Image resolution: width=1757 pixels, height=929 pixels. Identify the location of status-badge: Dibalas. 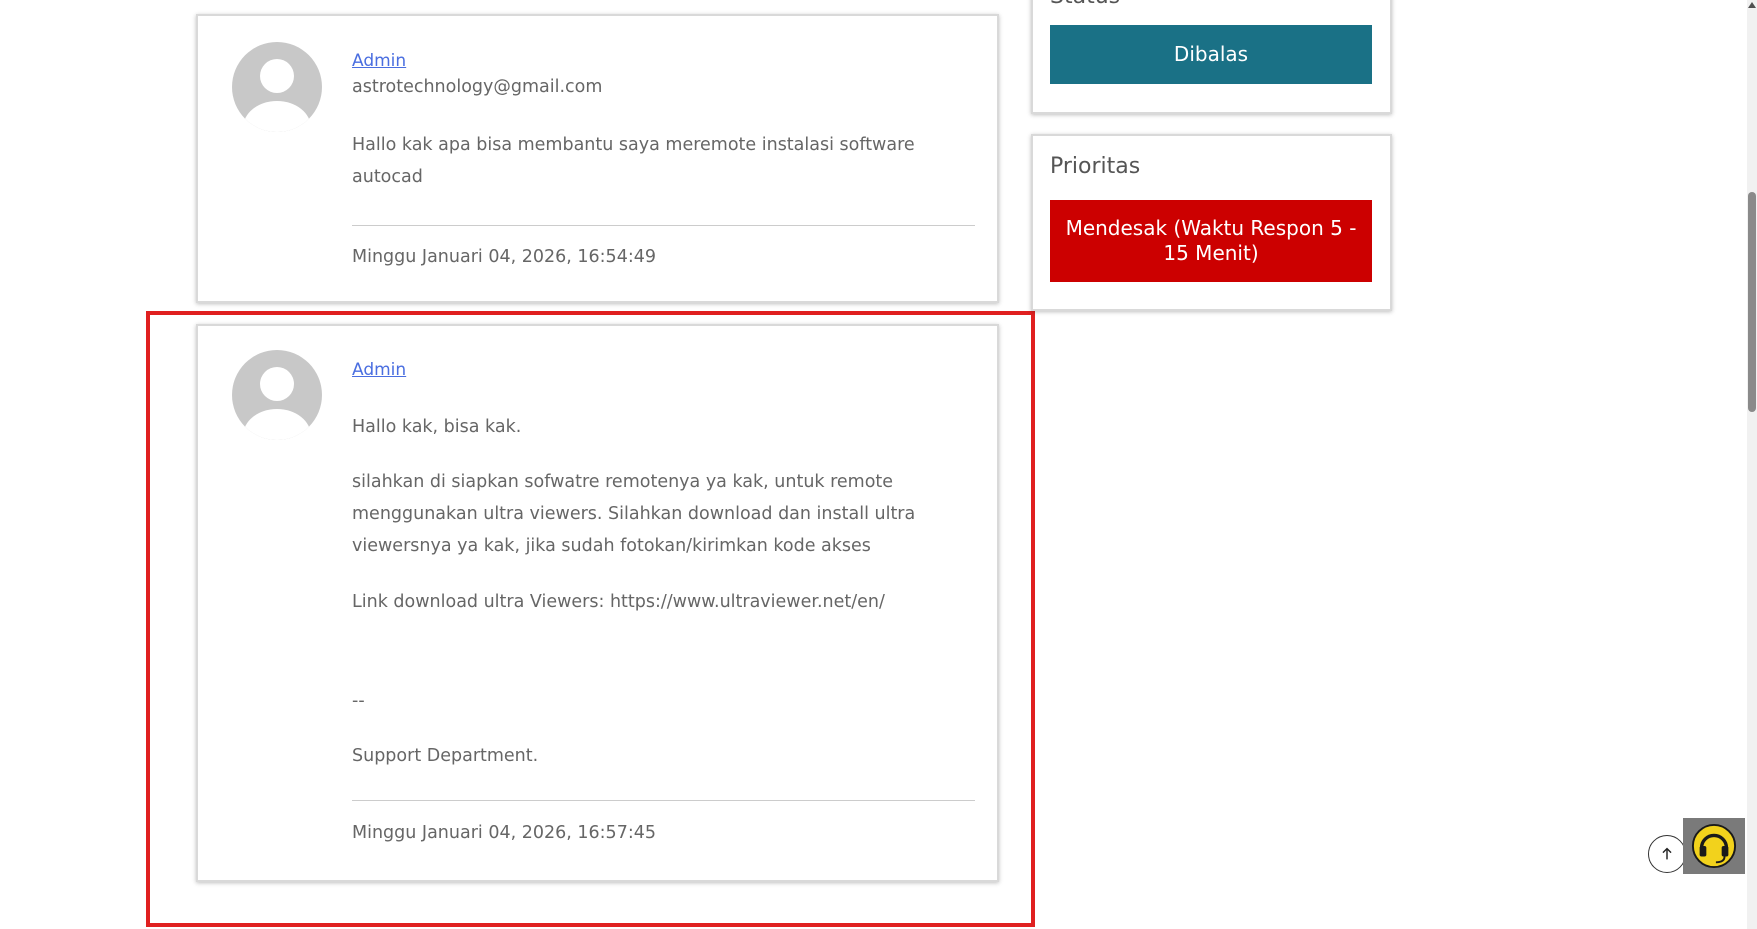
(1211, 54).